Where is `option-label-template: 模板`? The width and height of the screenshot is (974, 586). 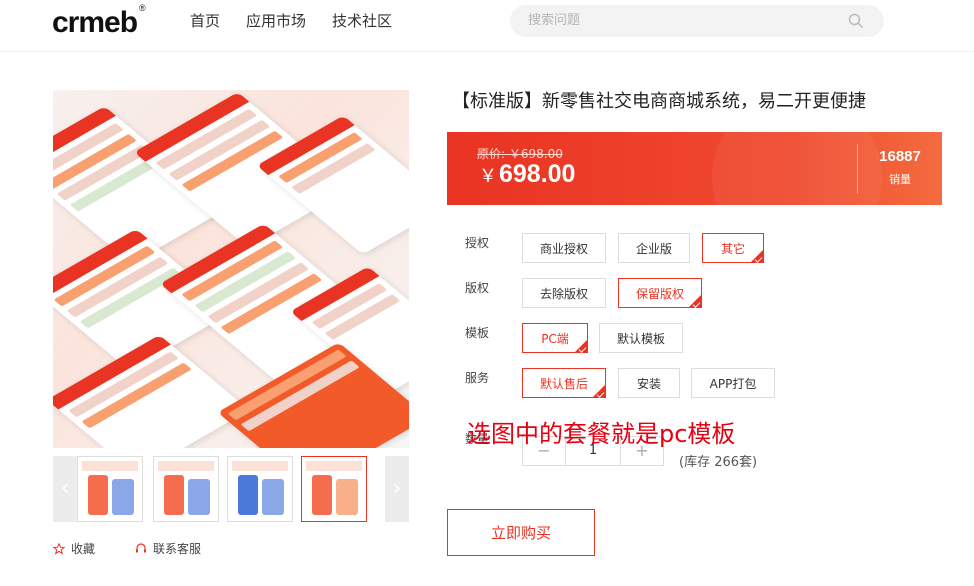
option-label-template: 模板 is located at coordinates (477, 333).